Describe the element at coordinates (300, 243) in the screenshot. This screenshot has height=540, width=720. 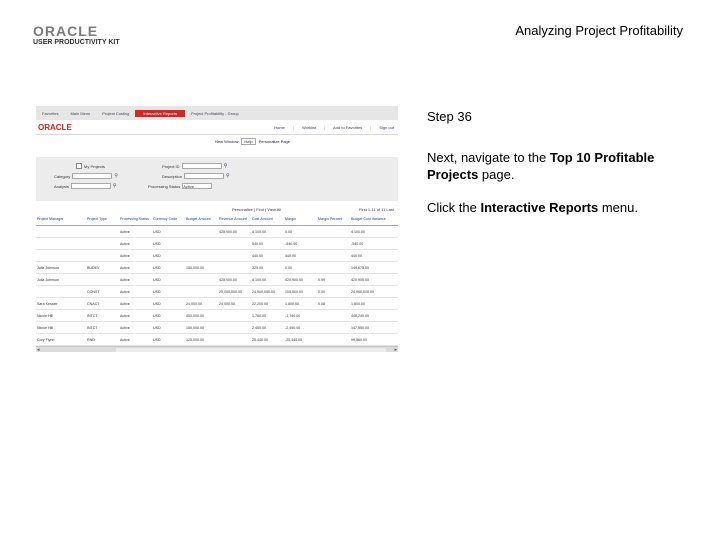
I see `table-cell: -540.00` at that location.